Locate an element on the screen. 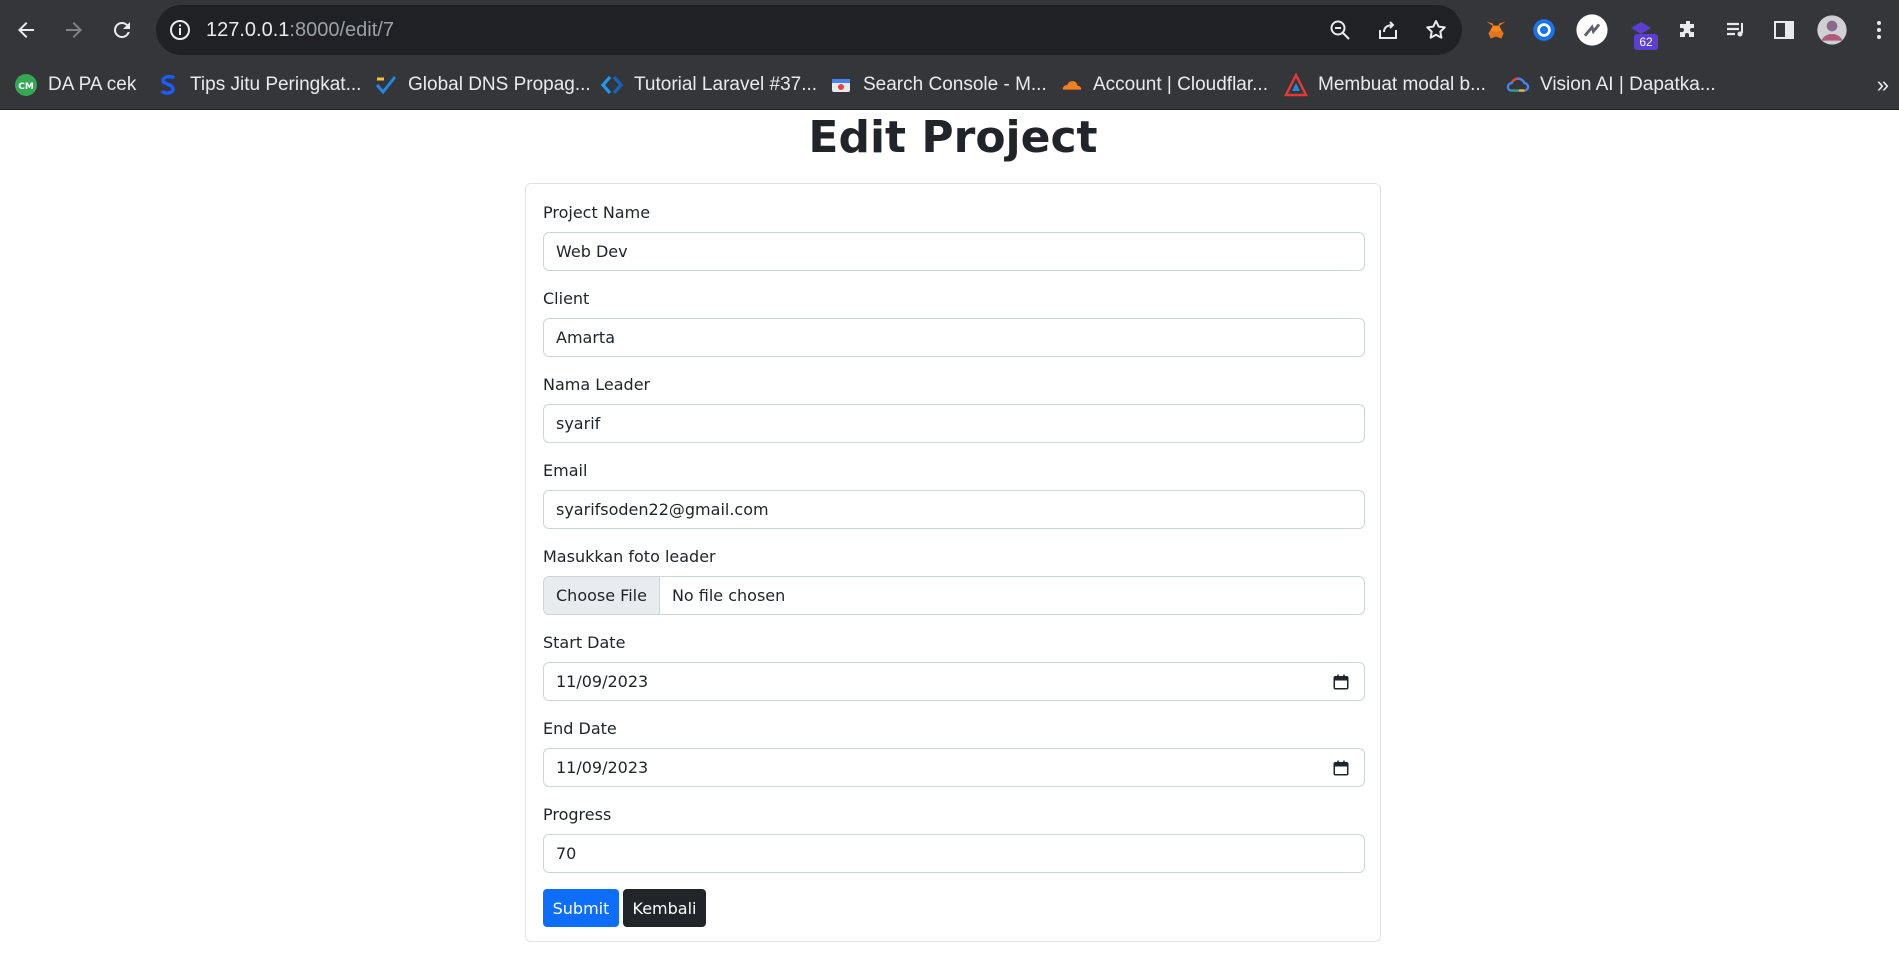 The height and width of the screenshot is (961, 1899). s-logo-icon is located at coordinates (168, 85).